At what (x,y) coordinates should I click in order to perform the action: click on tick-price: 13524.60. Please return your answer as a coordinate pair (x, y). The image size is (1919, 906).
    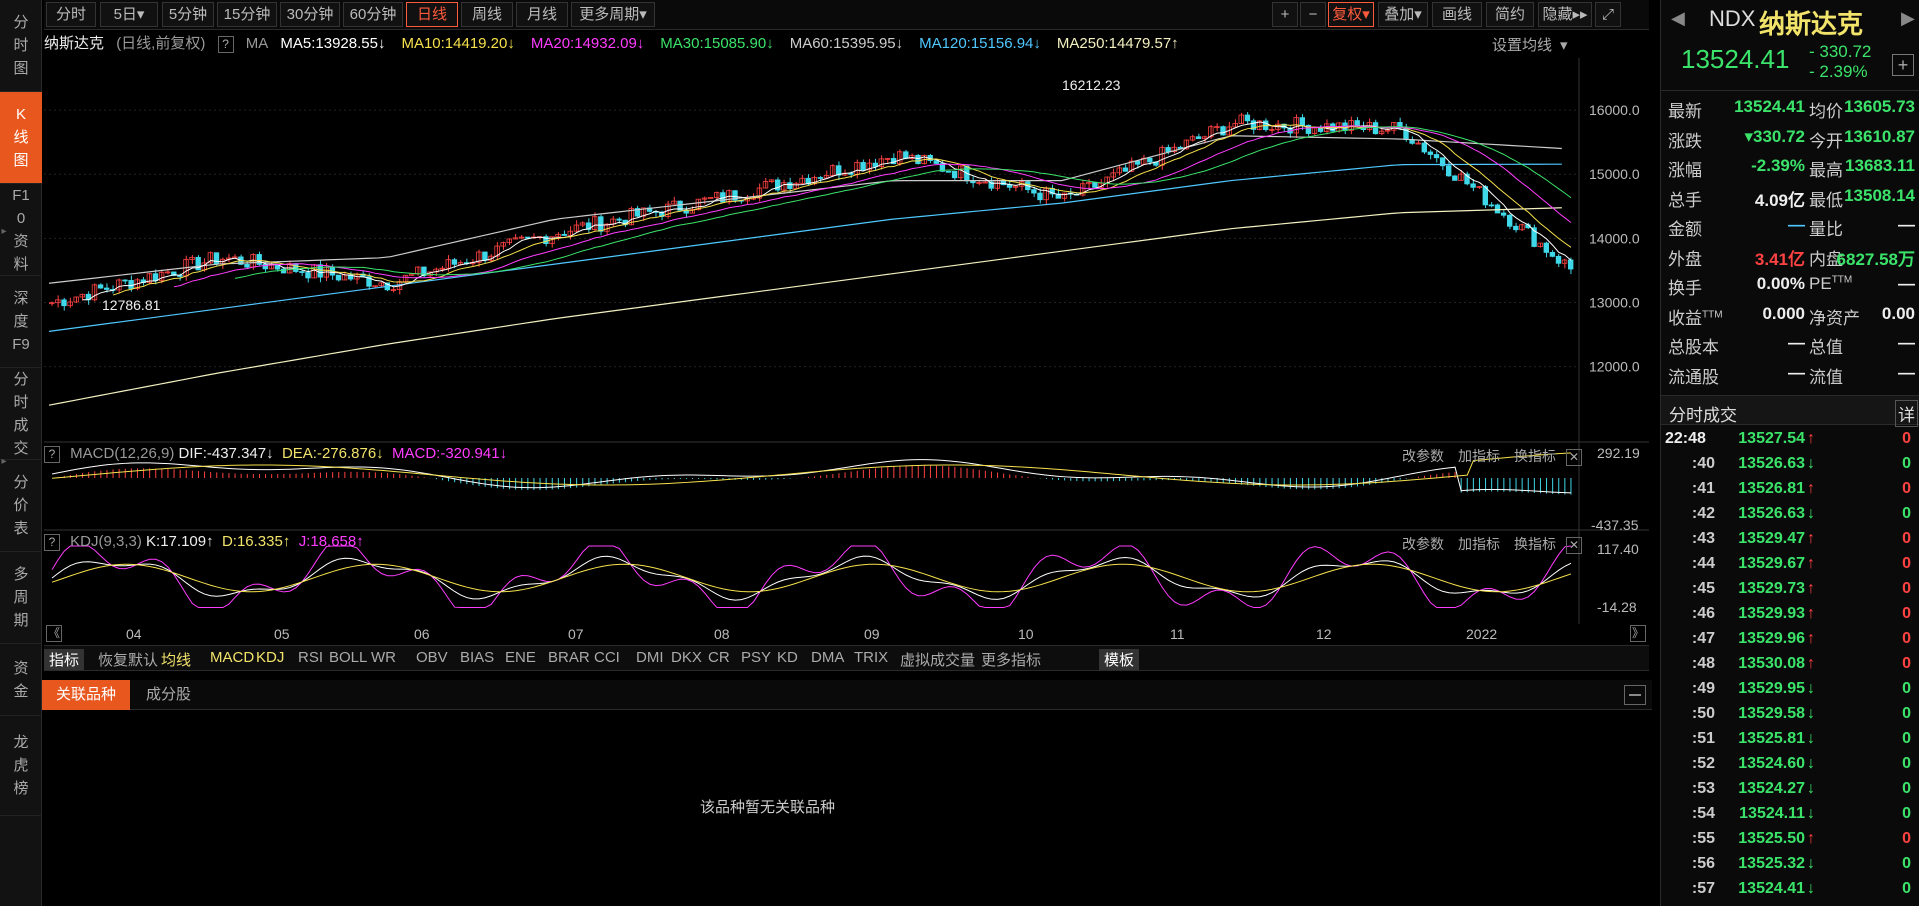
    Looking at the image, I should click on (1771, 763).